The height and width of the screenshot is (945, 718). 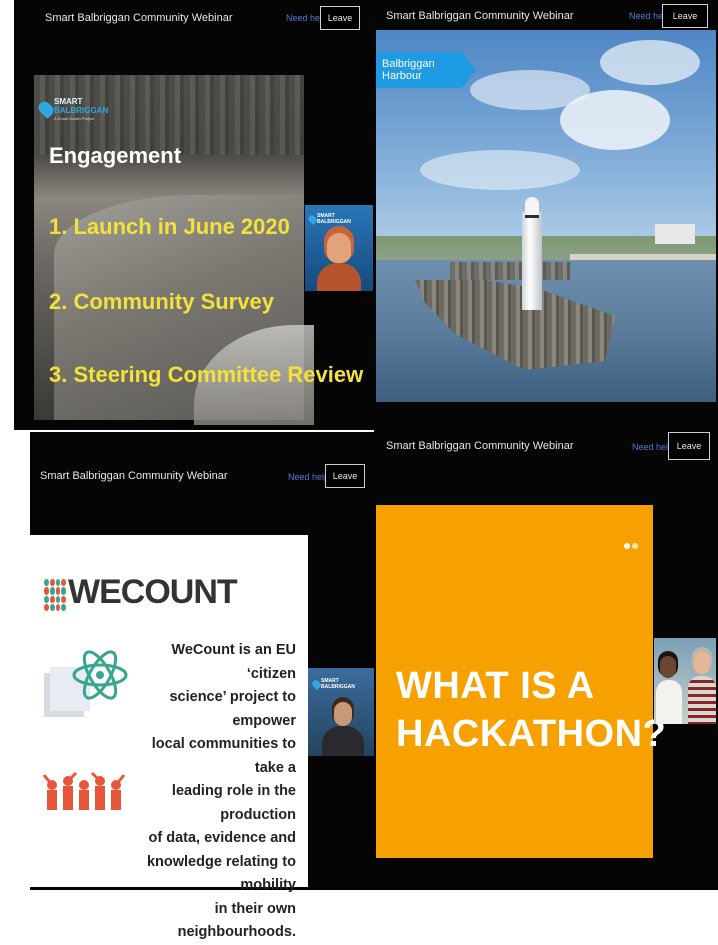 I want to click on description-line: in their own neighbourhoods., so click(x=236, y=920).